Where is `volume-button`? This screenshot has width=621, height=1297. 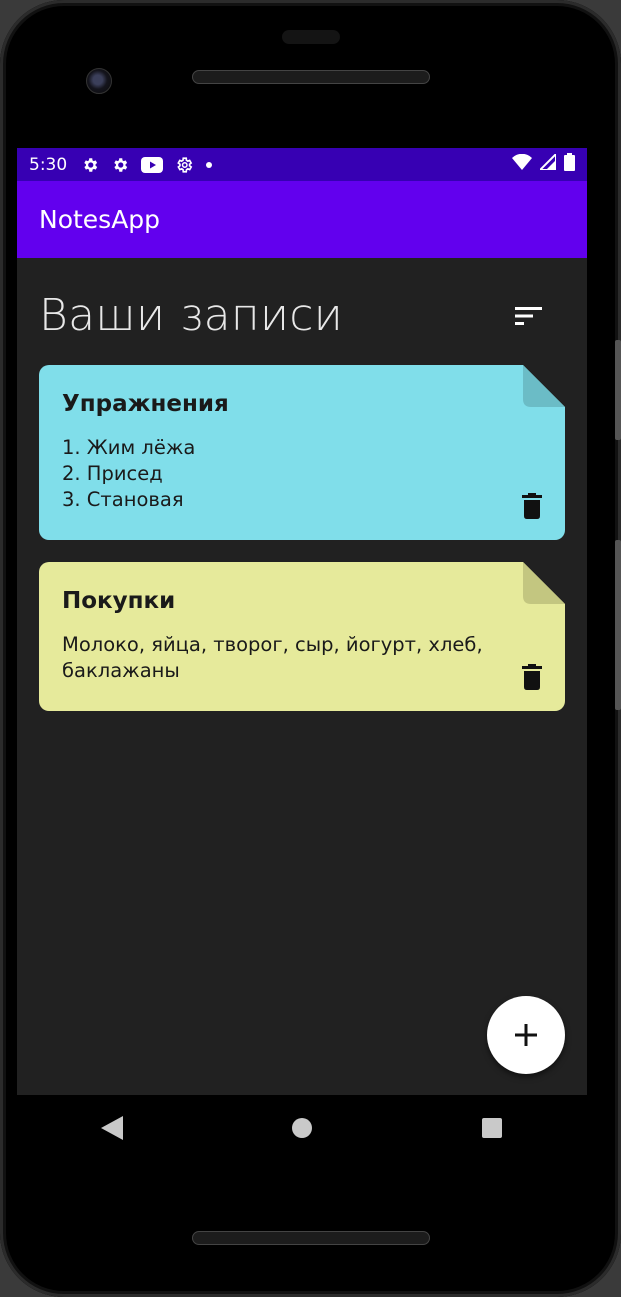
volume-button is located at coordinates (618, 625).